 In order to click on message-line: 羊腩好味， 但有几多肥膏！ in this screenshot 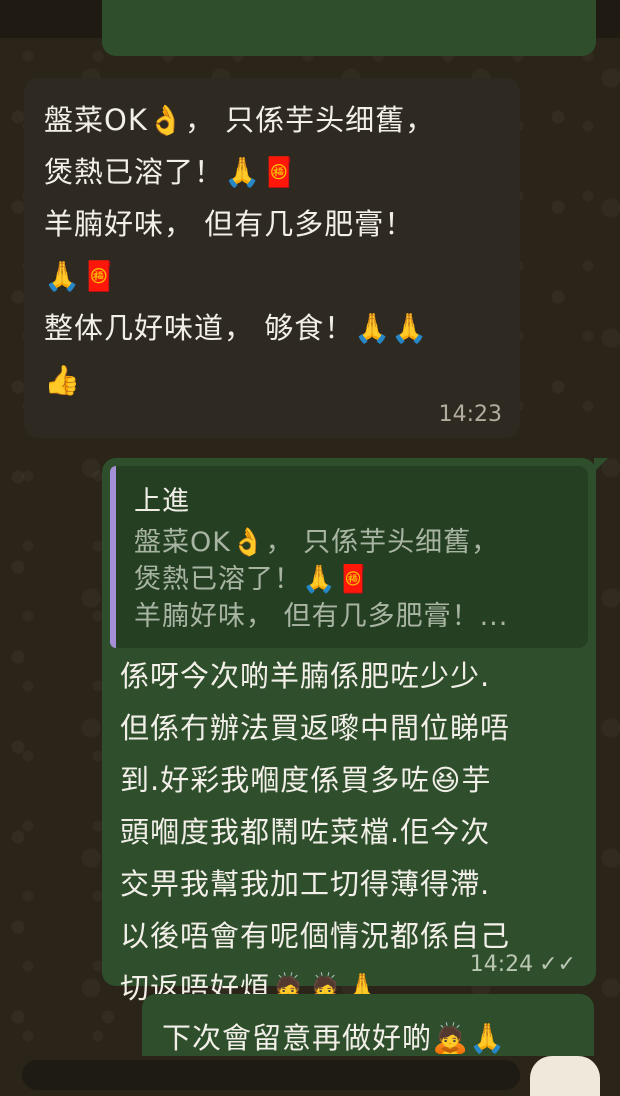, I will do `click(229, 224)`.